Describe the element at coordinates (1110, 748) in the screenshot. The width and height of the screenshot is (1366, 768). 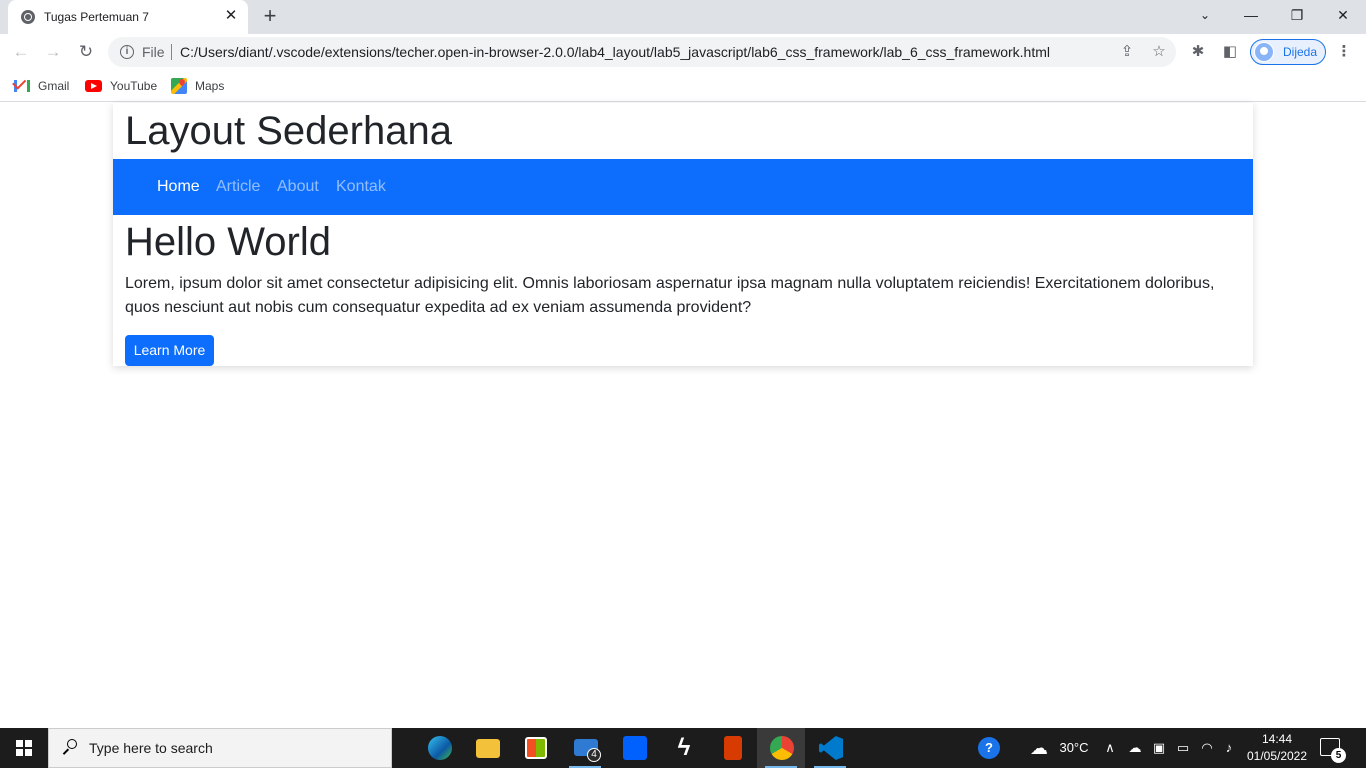
I see `chevron-up-icon: ∧` at that location.